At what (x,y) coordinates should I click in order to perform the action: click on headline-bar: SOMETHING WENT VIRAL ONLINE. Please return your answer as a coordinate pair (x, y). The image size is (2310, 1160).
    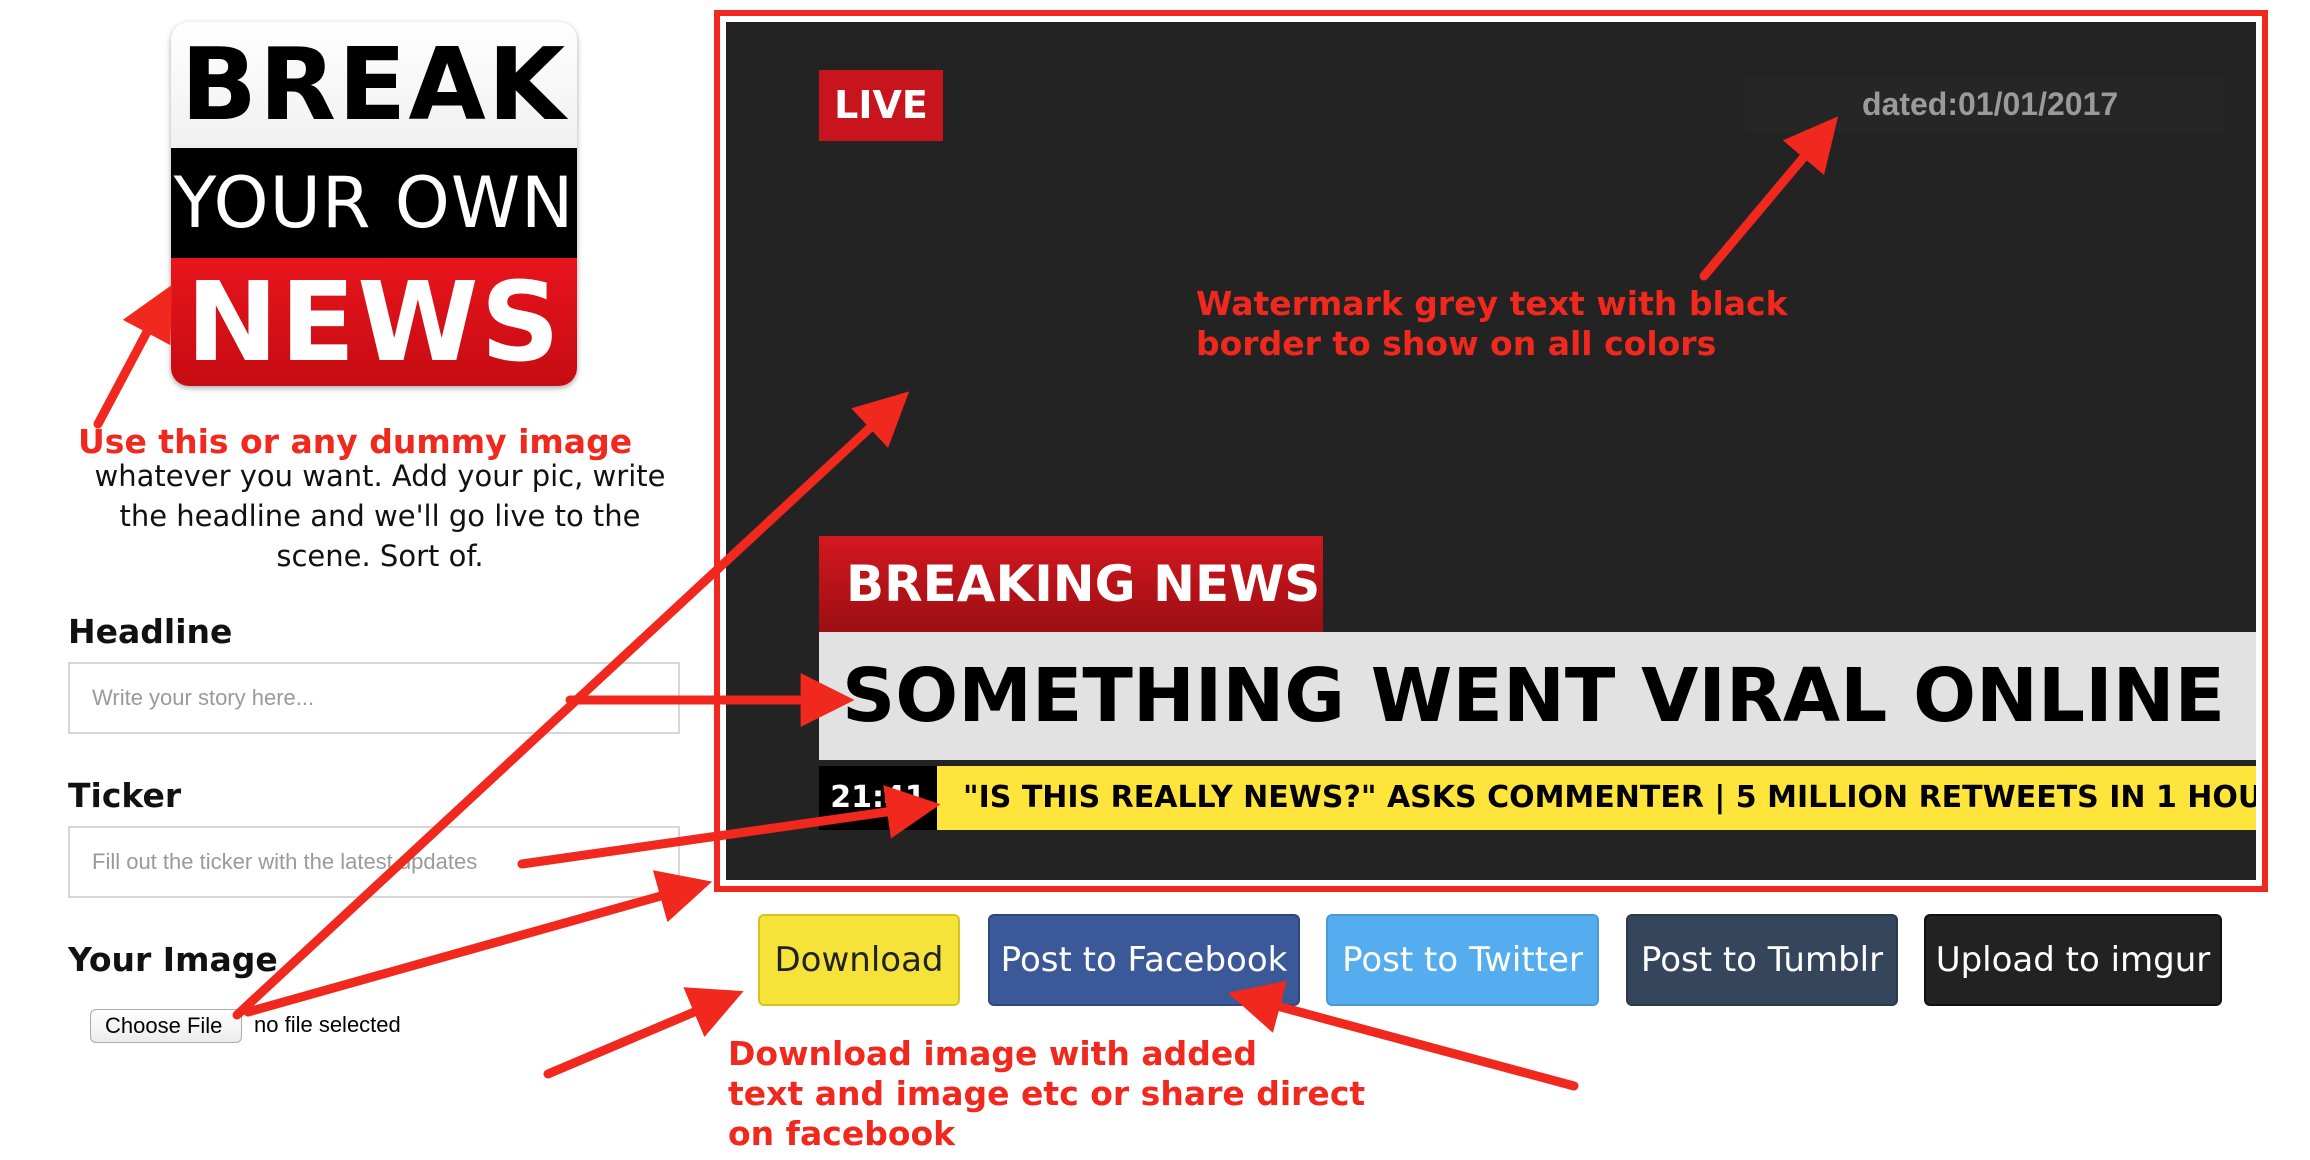
    Looking at the image, I should click on (1537, 696).